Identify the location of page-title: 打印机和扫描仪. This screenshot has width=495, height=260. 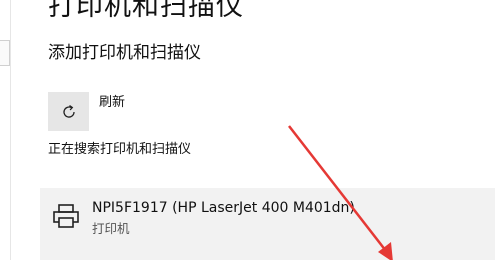
(146, 11).